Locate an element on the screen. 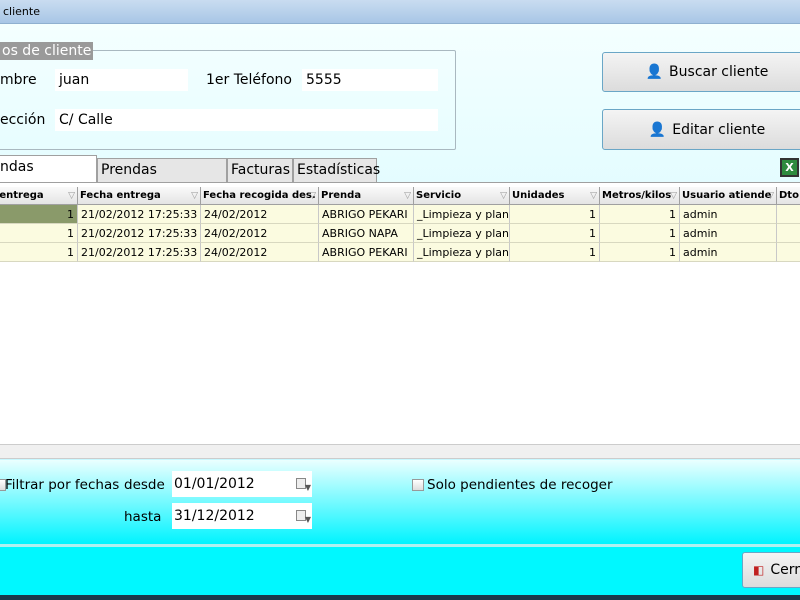 This screenshot has width=800, height=600. pending-label: Solo pendientes de recoger is located at coordinates (520, 485).